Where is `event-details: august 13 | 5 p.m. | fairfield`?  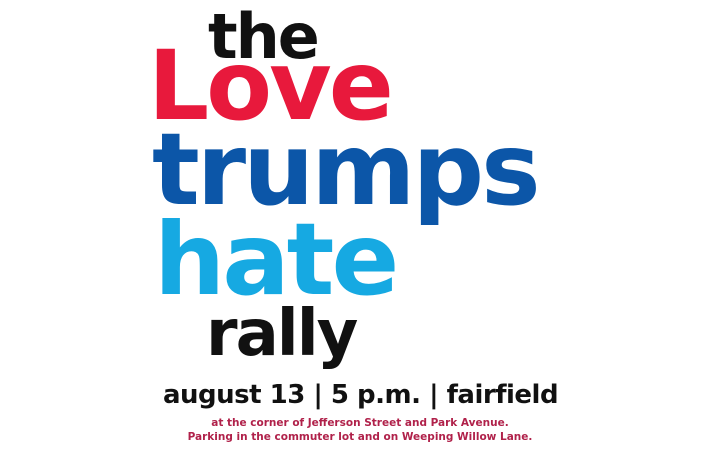
event-details: august 13 | 5 p.m. | fairfield is located at coordinates (361, 395).